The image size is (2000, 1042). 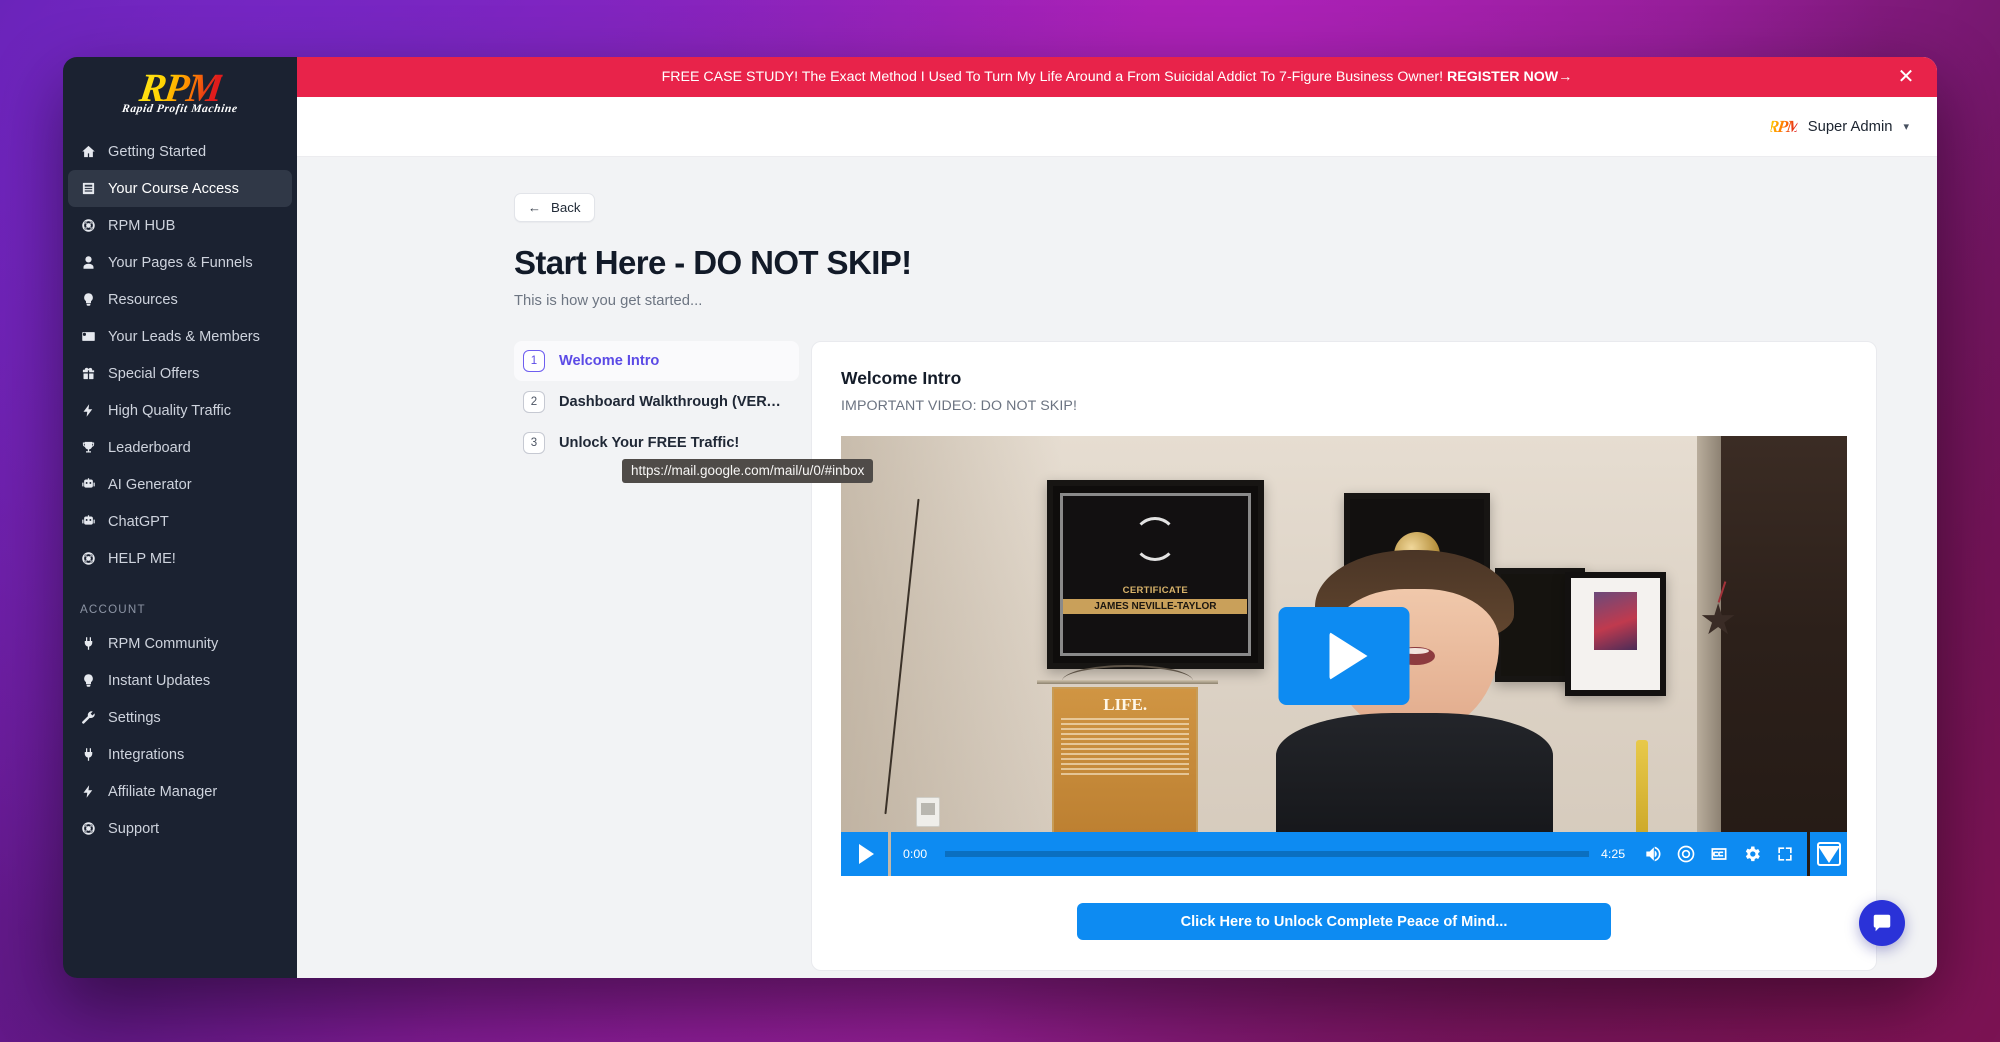 I want to click on sidebar-item-label: Affiliate Manager, so click(x=163, y=791).